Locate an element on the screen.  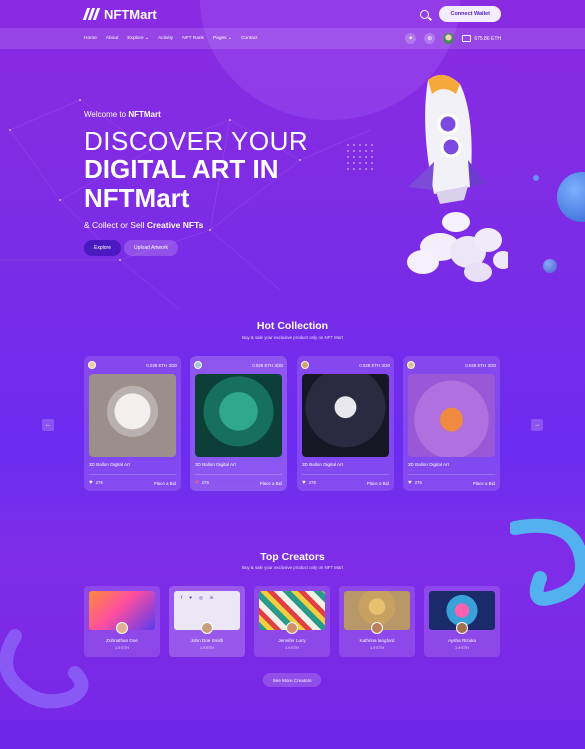
instagram-icon: ◎ is located at coordinates (201, 598).